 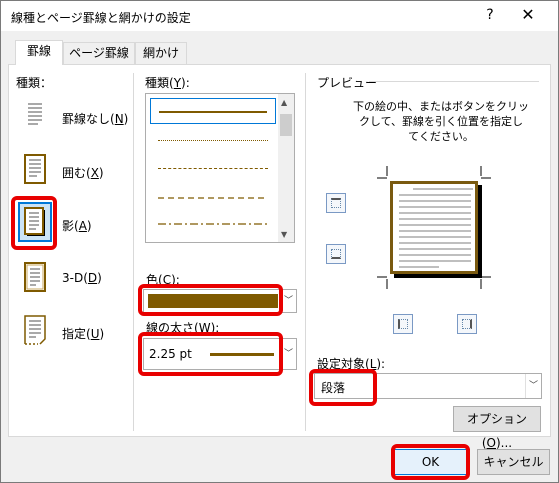 What do you see at coordinates (333, 388) in the screenshot?
I see `apply-to-value: 段落` at bounding box center [333, 388].